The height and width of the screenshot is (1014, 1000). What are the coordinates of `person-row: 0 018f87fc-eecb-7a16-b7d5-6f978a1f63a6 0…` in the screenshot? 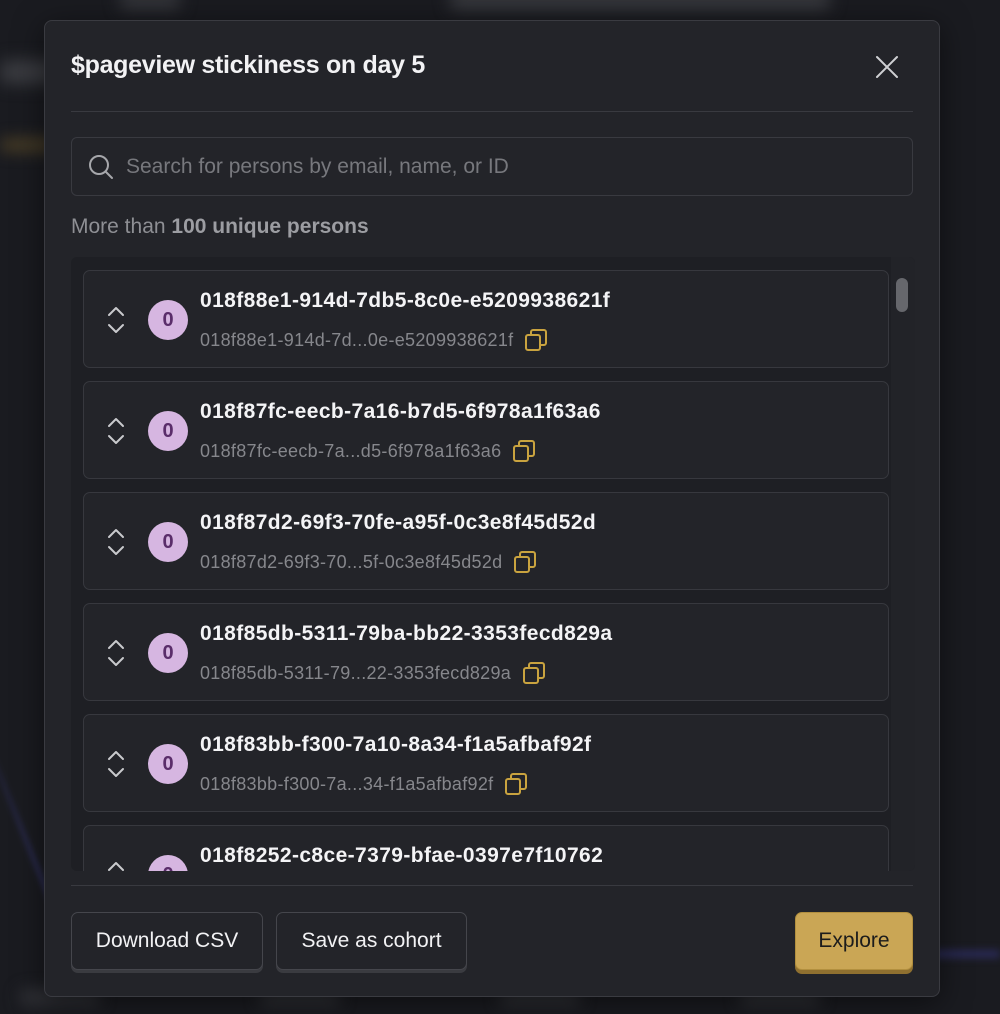 It's located at (486, 430).